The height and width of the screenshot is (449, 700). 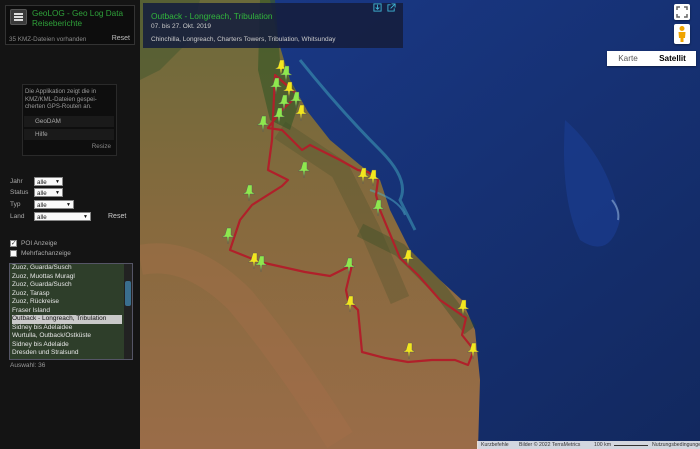 I want to click on file-count: 35 KMZ-Dateien vorhanden, so click(x=48, y=39).